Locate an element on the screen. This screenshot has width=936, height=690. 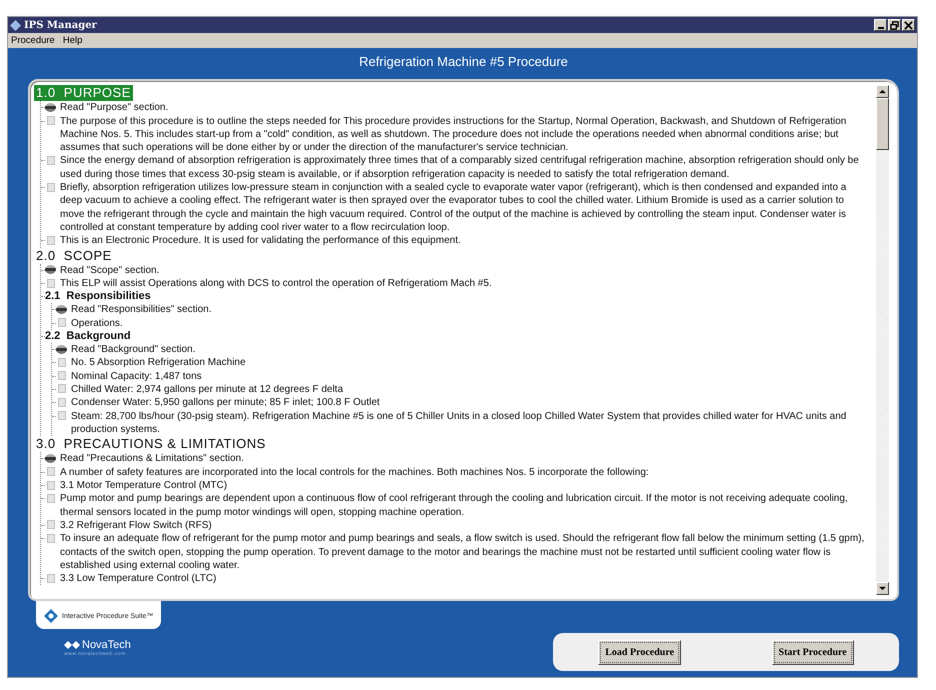
step-text: Chilled Water: 2,974 gallons per minute at 12 degrees F delta is located at coordinates (207, 389).